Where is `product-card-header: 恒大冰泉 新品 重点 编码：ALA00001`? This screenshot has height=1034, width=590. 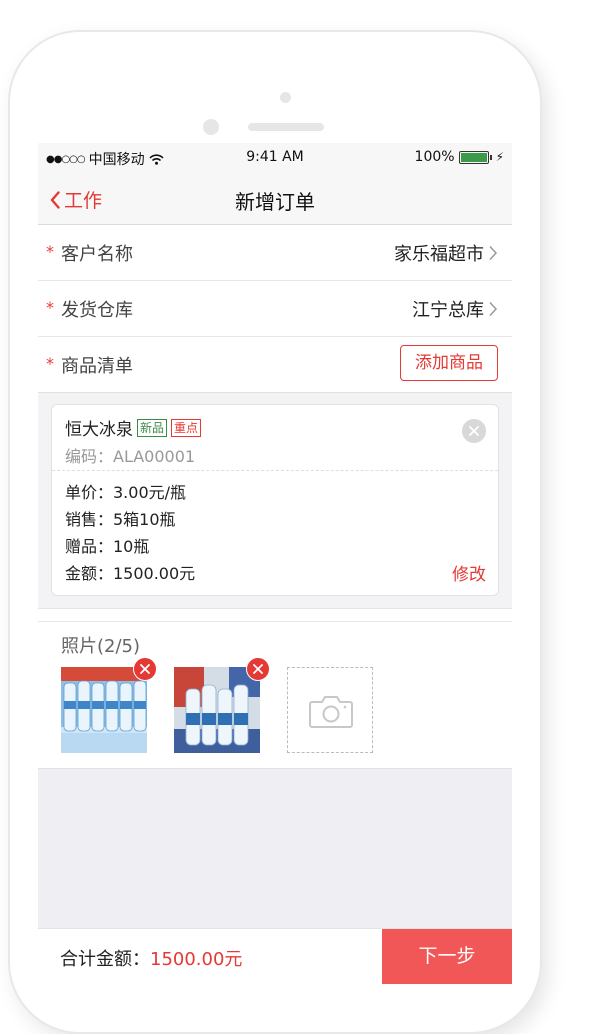 product-card-header: 恒大冰泉 新品 重点 编码：ALA00001 is located at coordinates (275, 438).